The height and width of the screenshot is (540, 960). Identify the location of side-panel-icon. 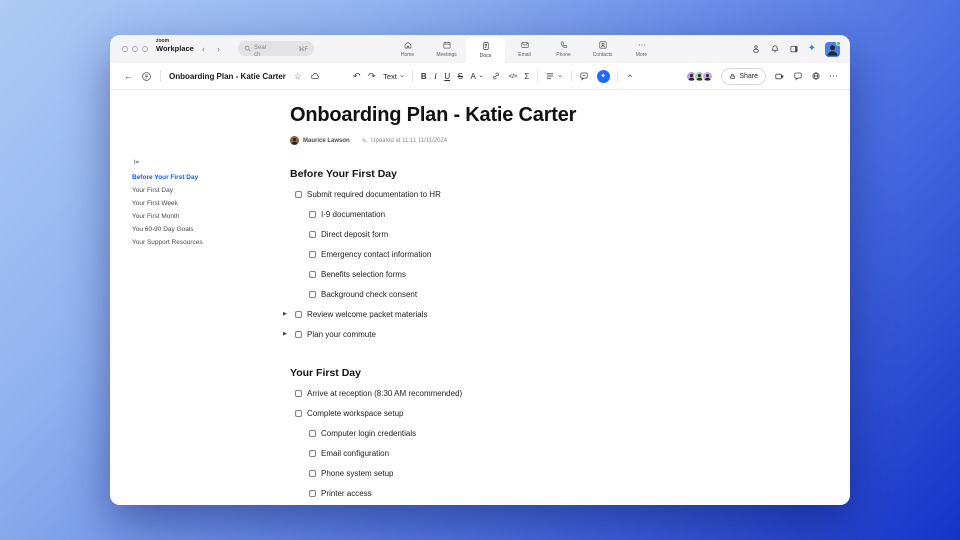
(794, 49).